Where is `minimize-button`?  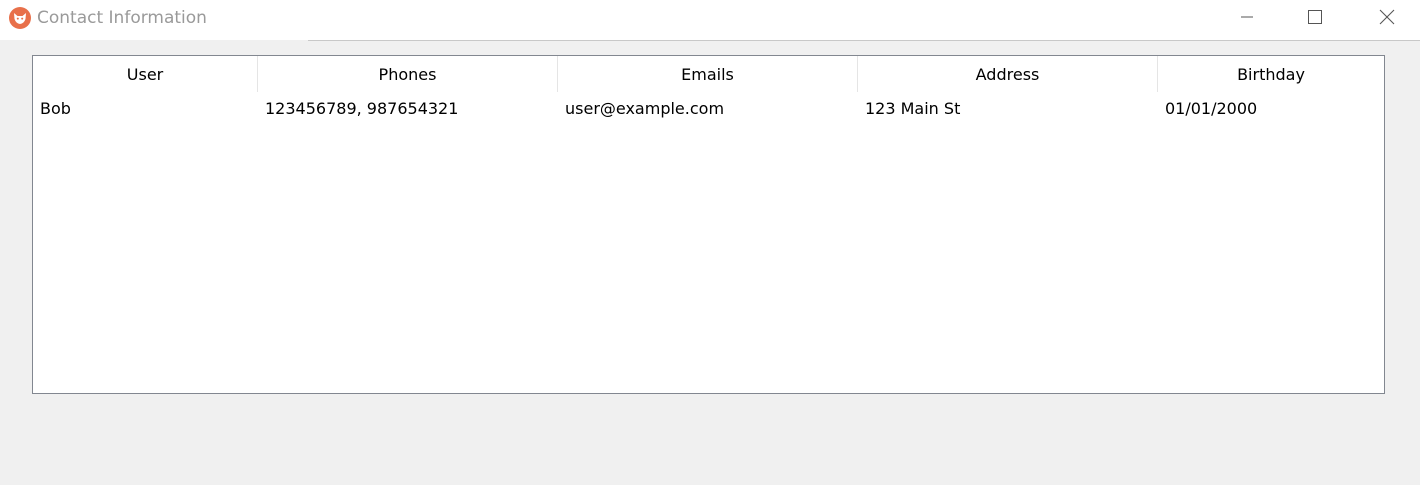
minimize-button is located at coordinates (1247, 17).